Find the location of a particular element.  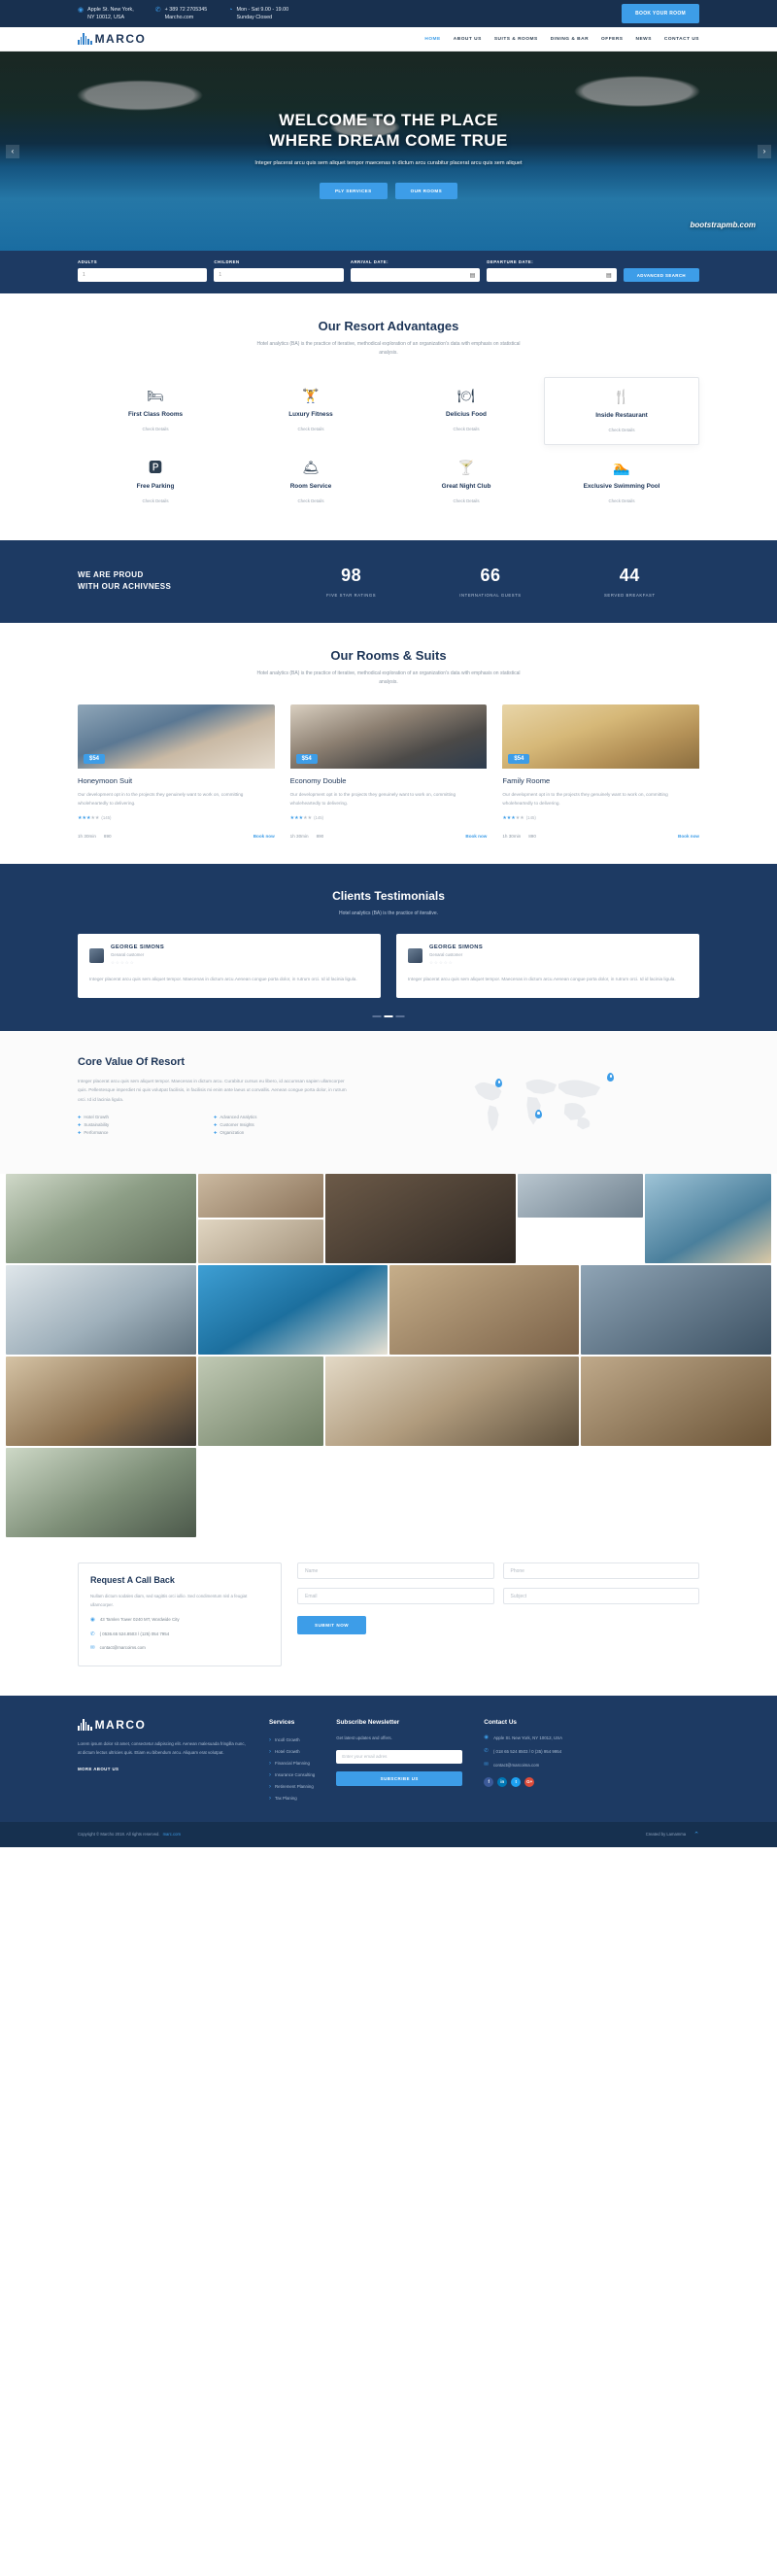

phone-field: Phone is located at coordinates (600, 1572).